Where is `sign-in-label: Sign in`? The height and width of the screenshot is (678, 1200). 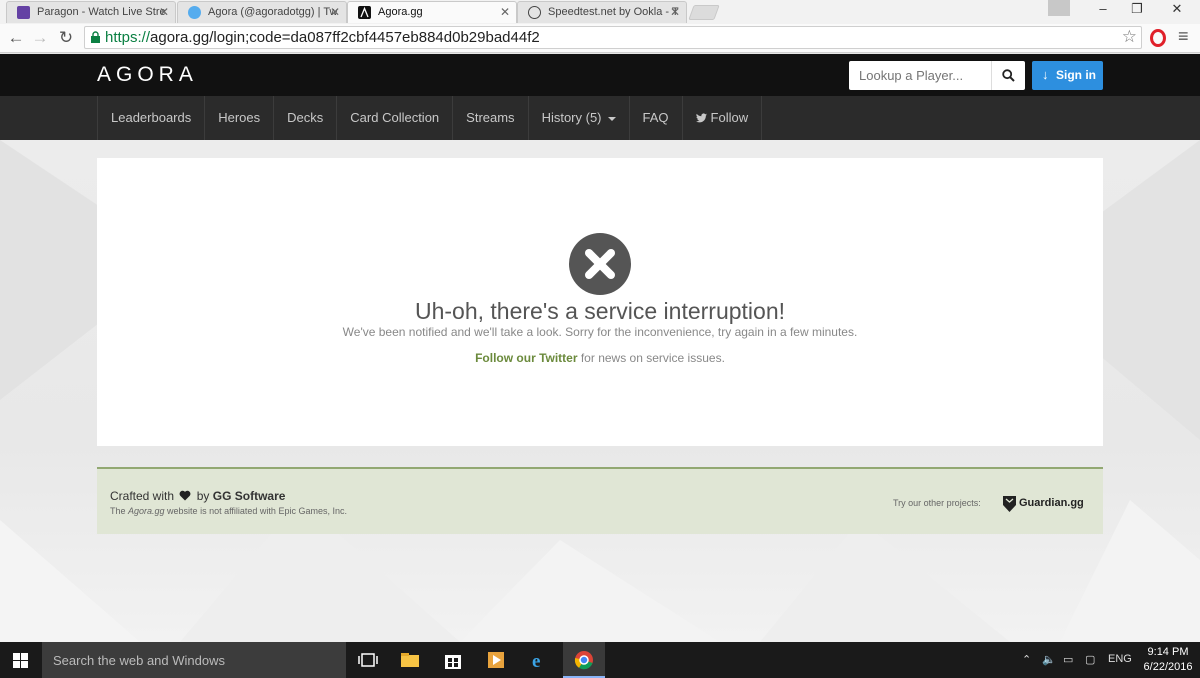 sign-in-label: Sign in is located at coordinates (1076, 75).